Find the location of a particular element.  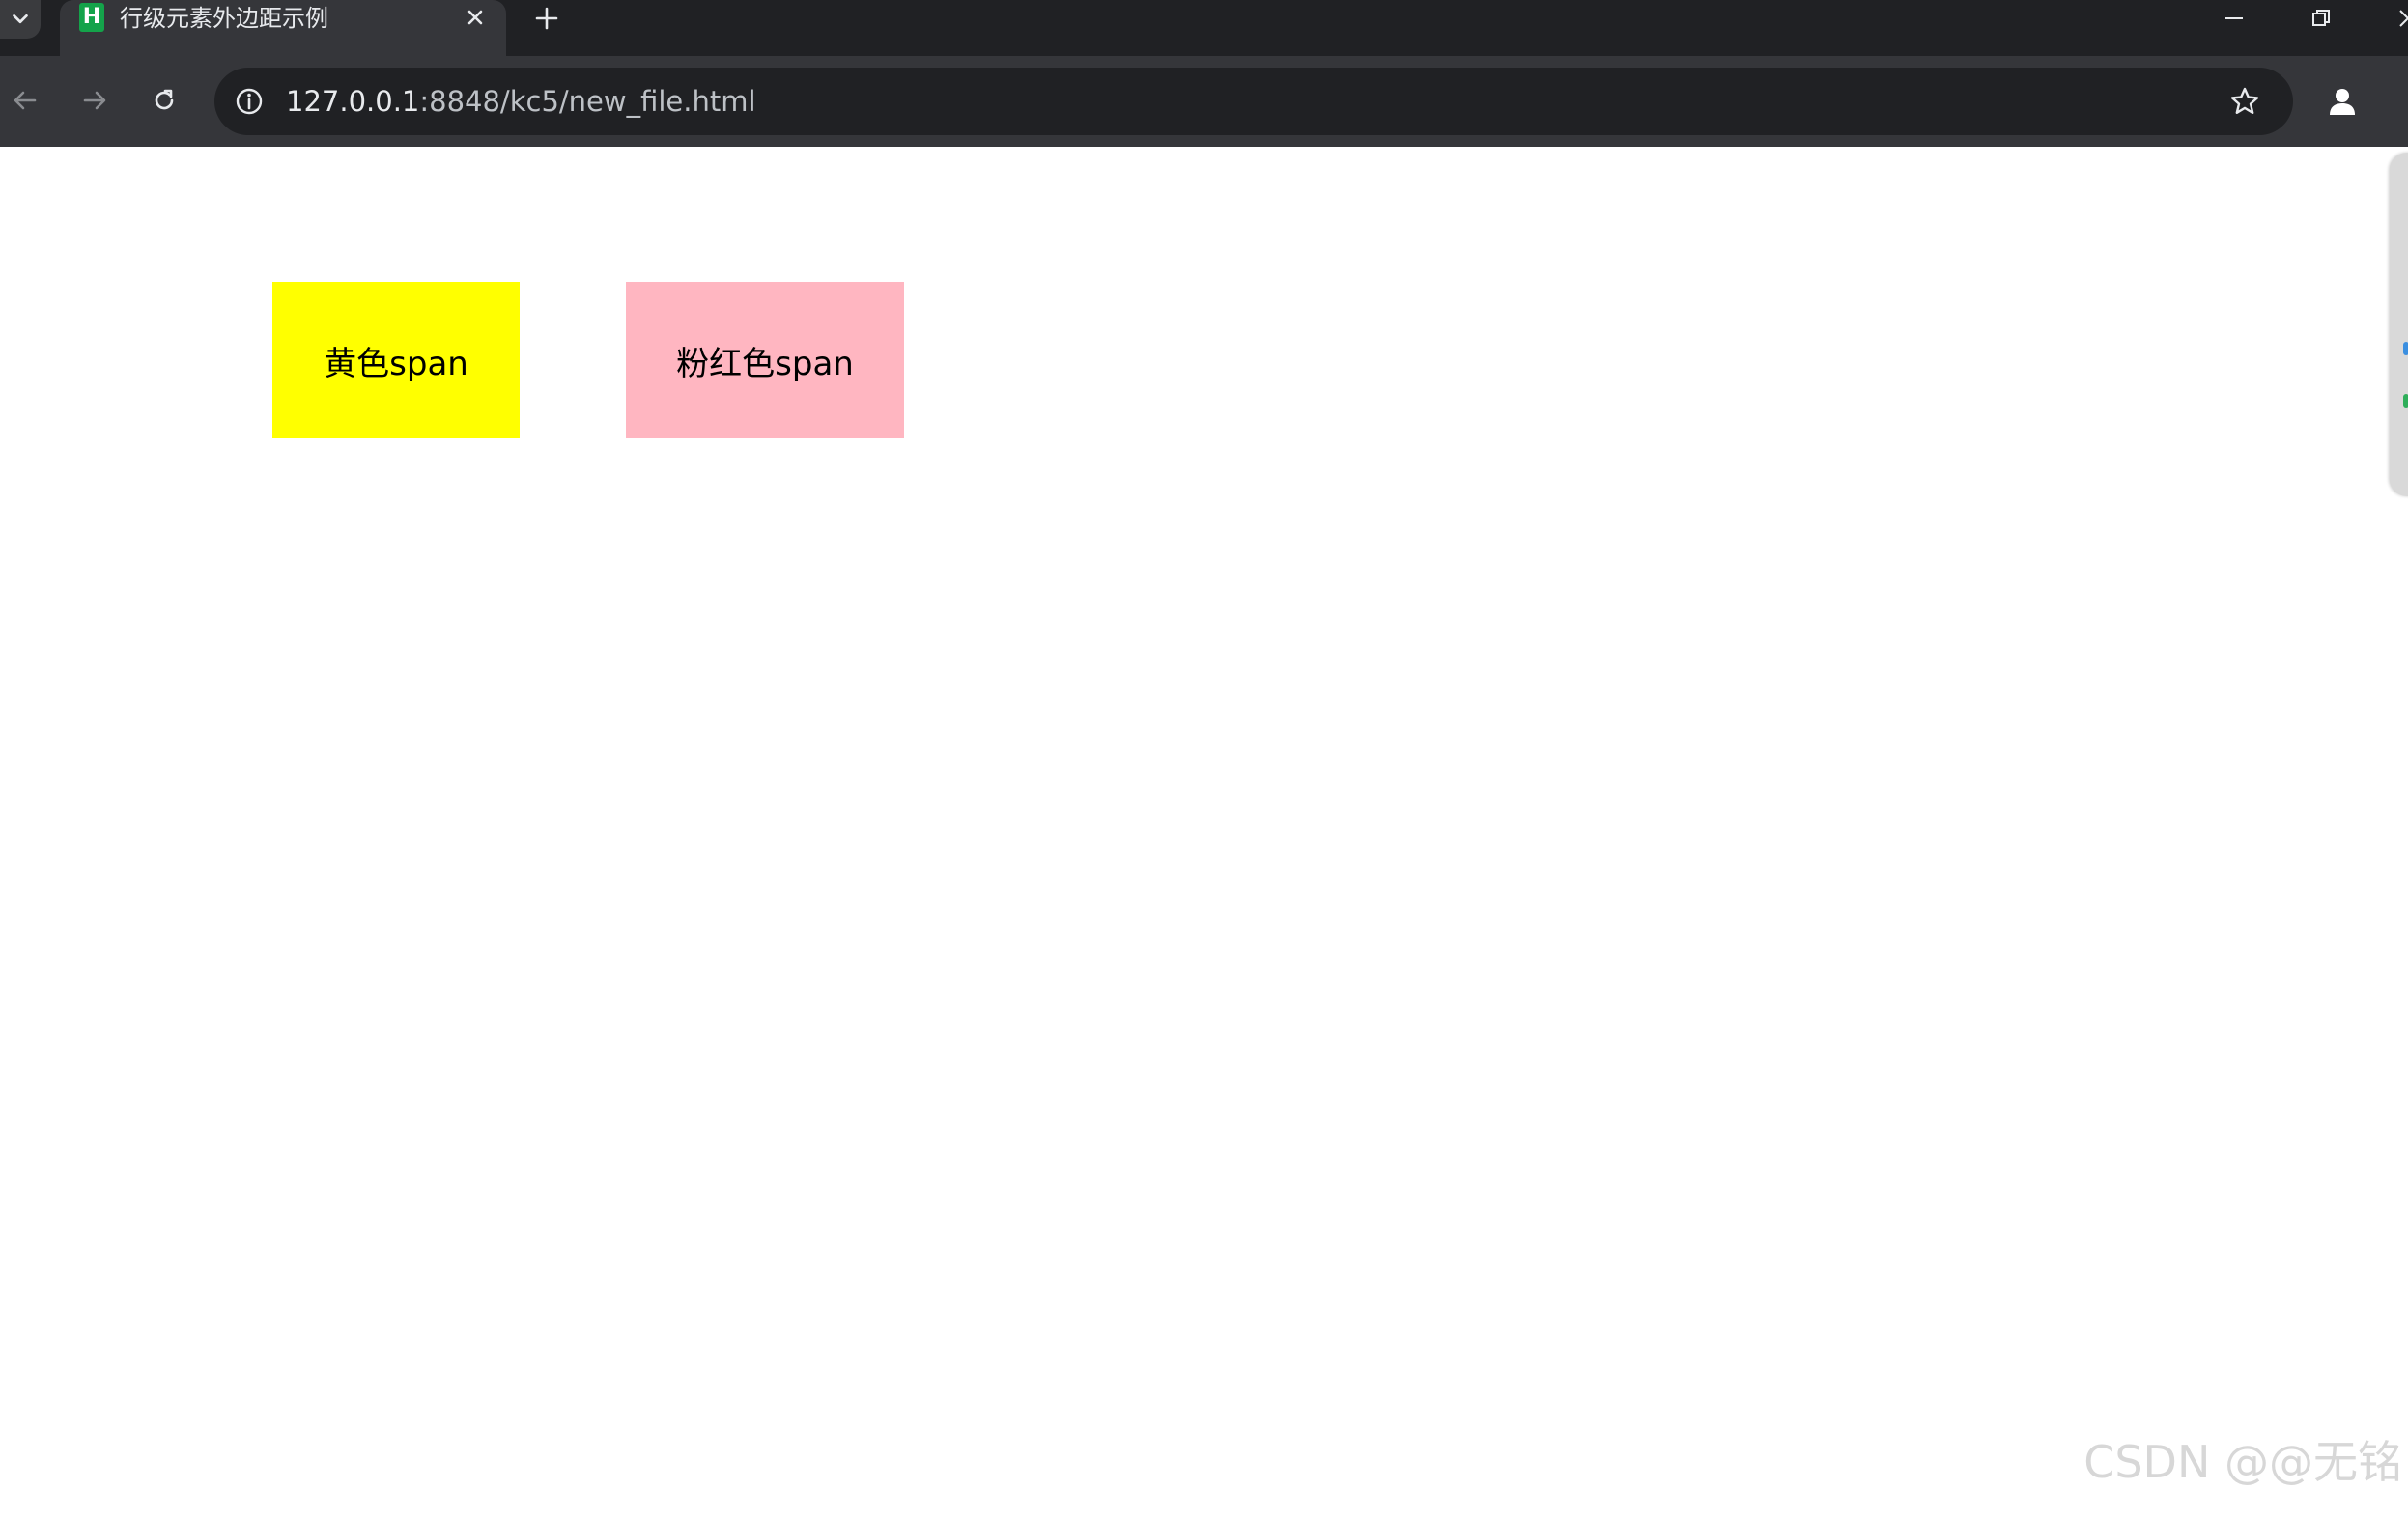

bookmark-button is located at coordinates (2245, 101).